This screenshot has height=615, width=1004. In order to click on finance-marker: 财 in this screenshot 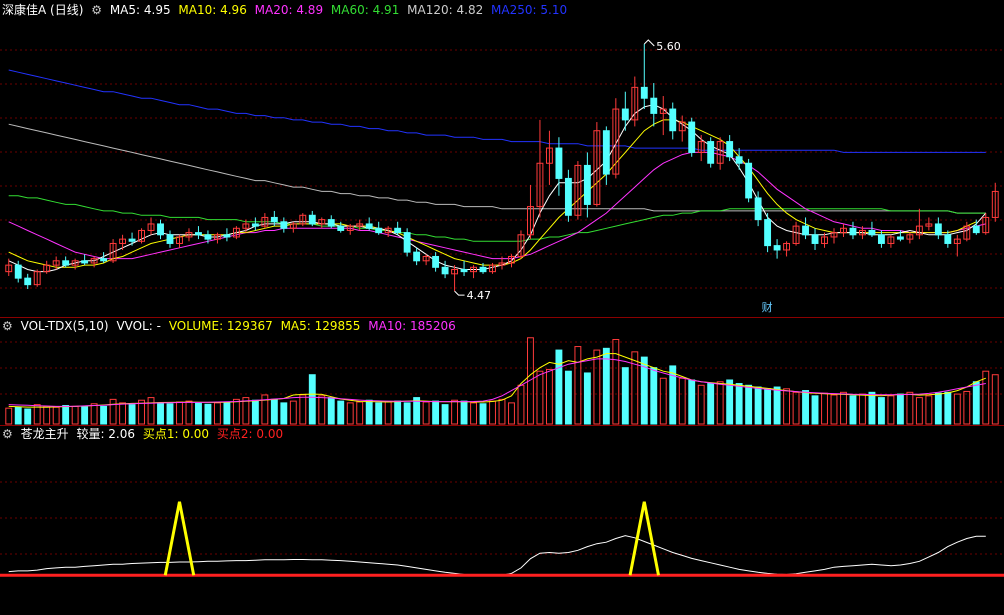, I will do `click(767, 307)`.